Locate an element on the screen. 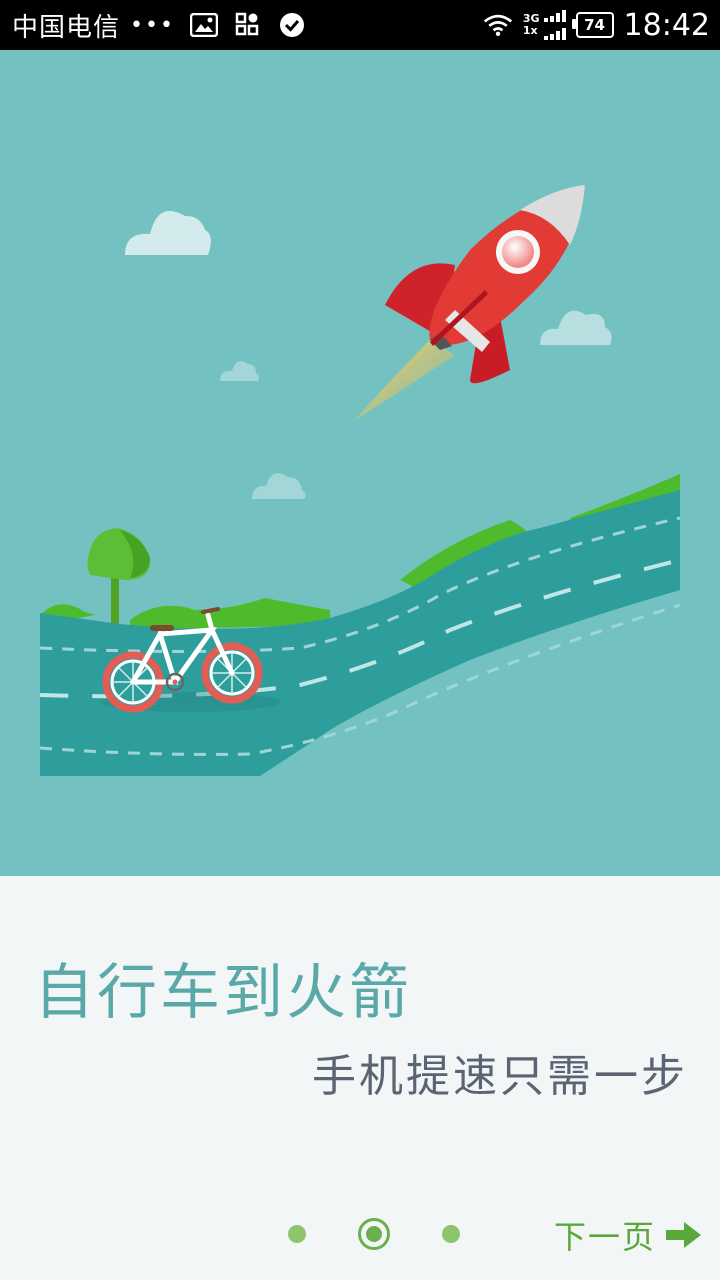 This screenshot has height=1280, width=720. check-circle-icon is located at coordinates (292, 25).